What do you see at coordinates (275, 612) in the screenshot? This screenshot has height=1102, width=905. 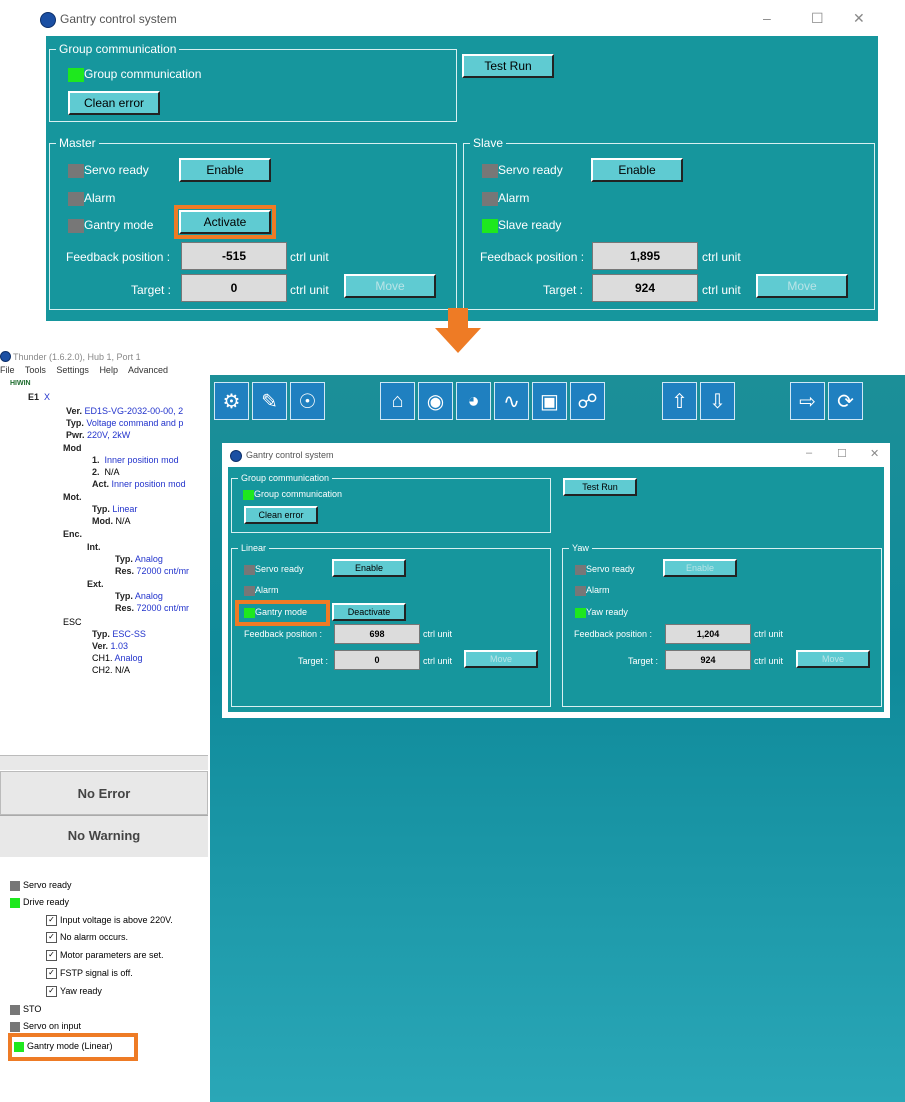 I see `linear-gantry-mode: Gantry mode` at bounding box center [275, 612].